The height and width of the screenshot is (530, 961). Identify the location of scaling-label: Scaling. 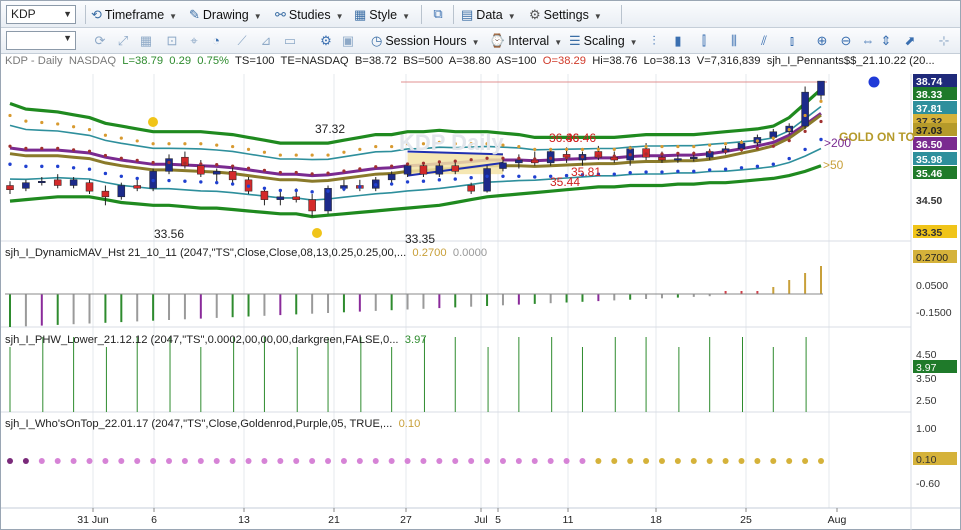
(604, 41).